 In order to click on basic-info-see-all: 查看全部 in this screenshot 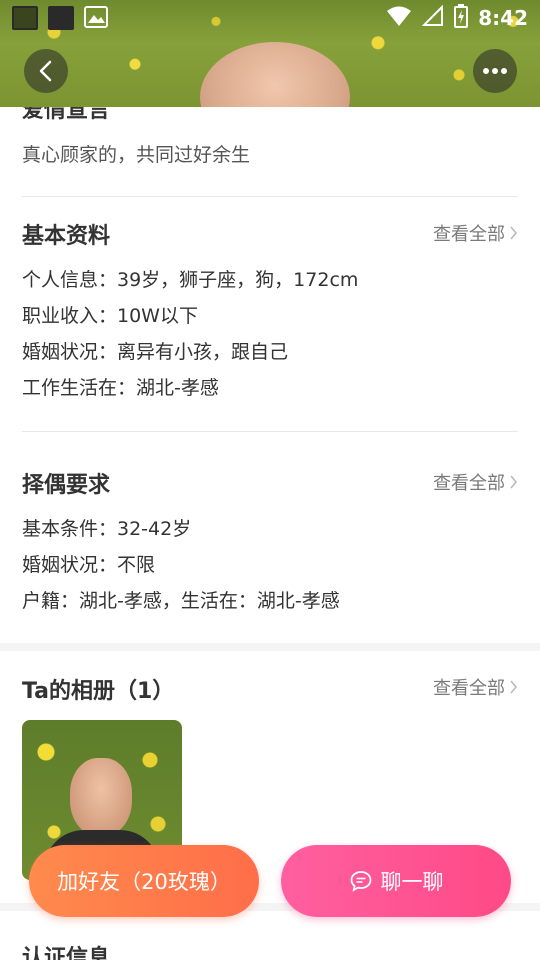, I will do `click(475, 233)`.